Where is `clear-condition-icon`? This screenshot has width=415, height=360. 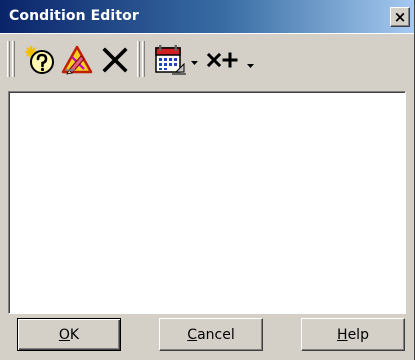
clear-condition-icon is located at coordinates (77, 60).